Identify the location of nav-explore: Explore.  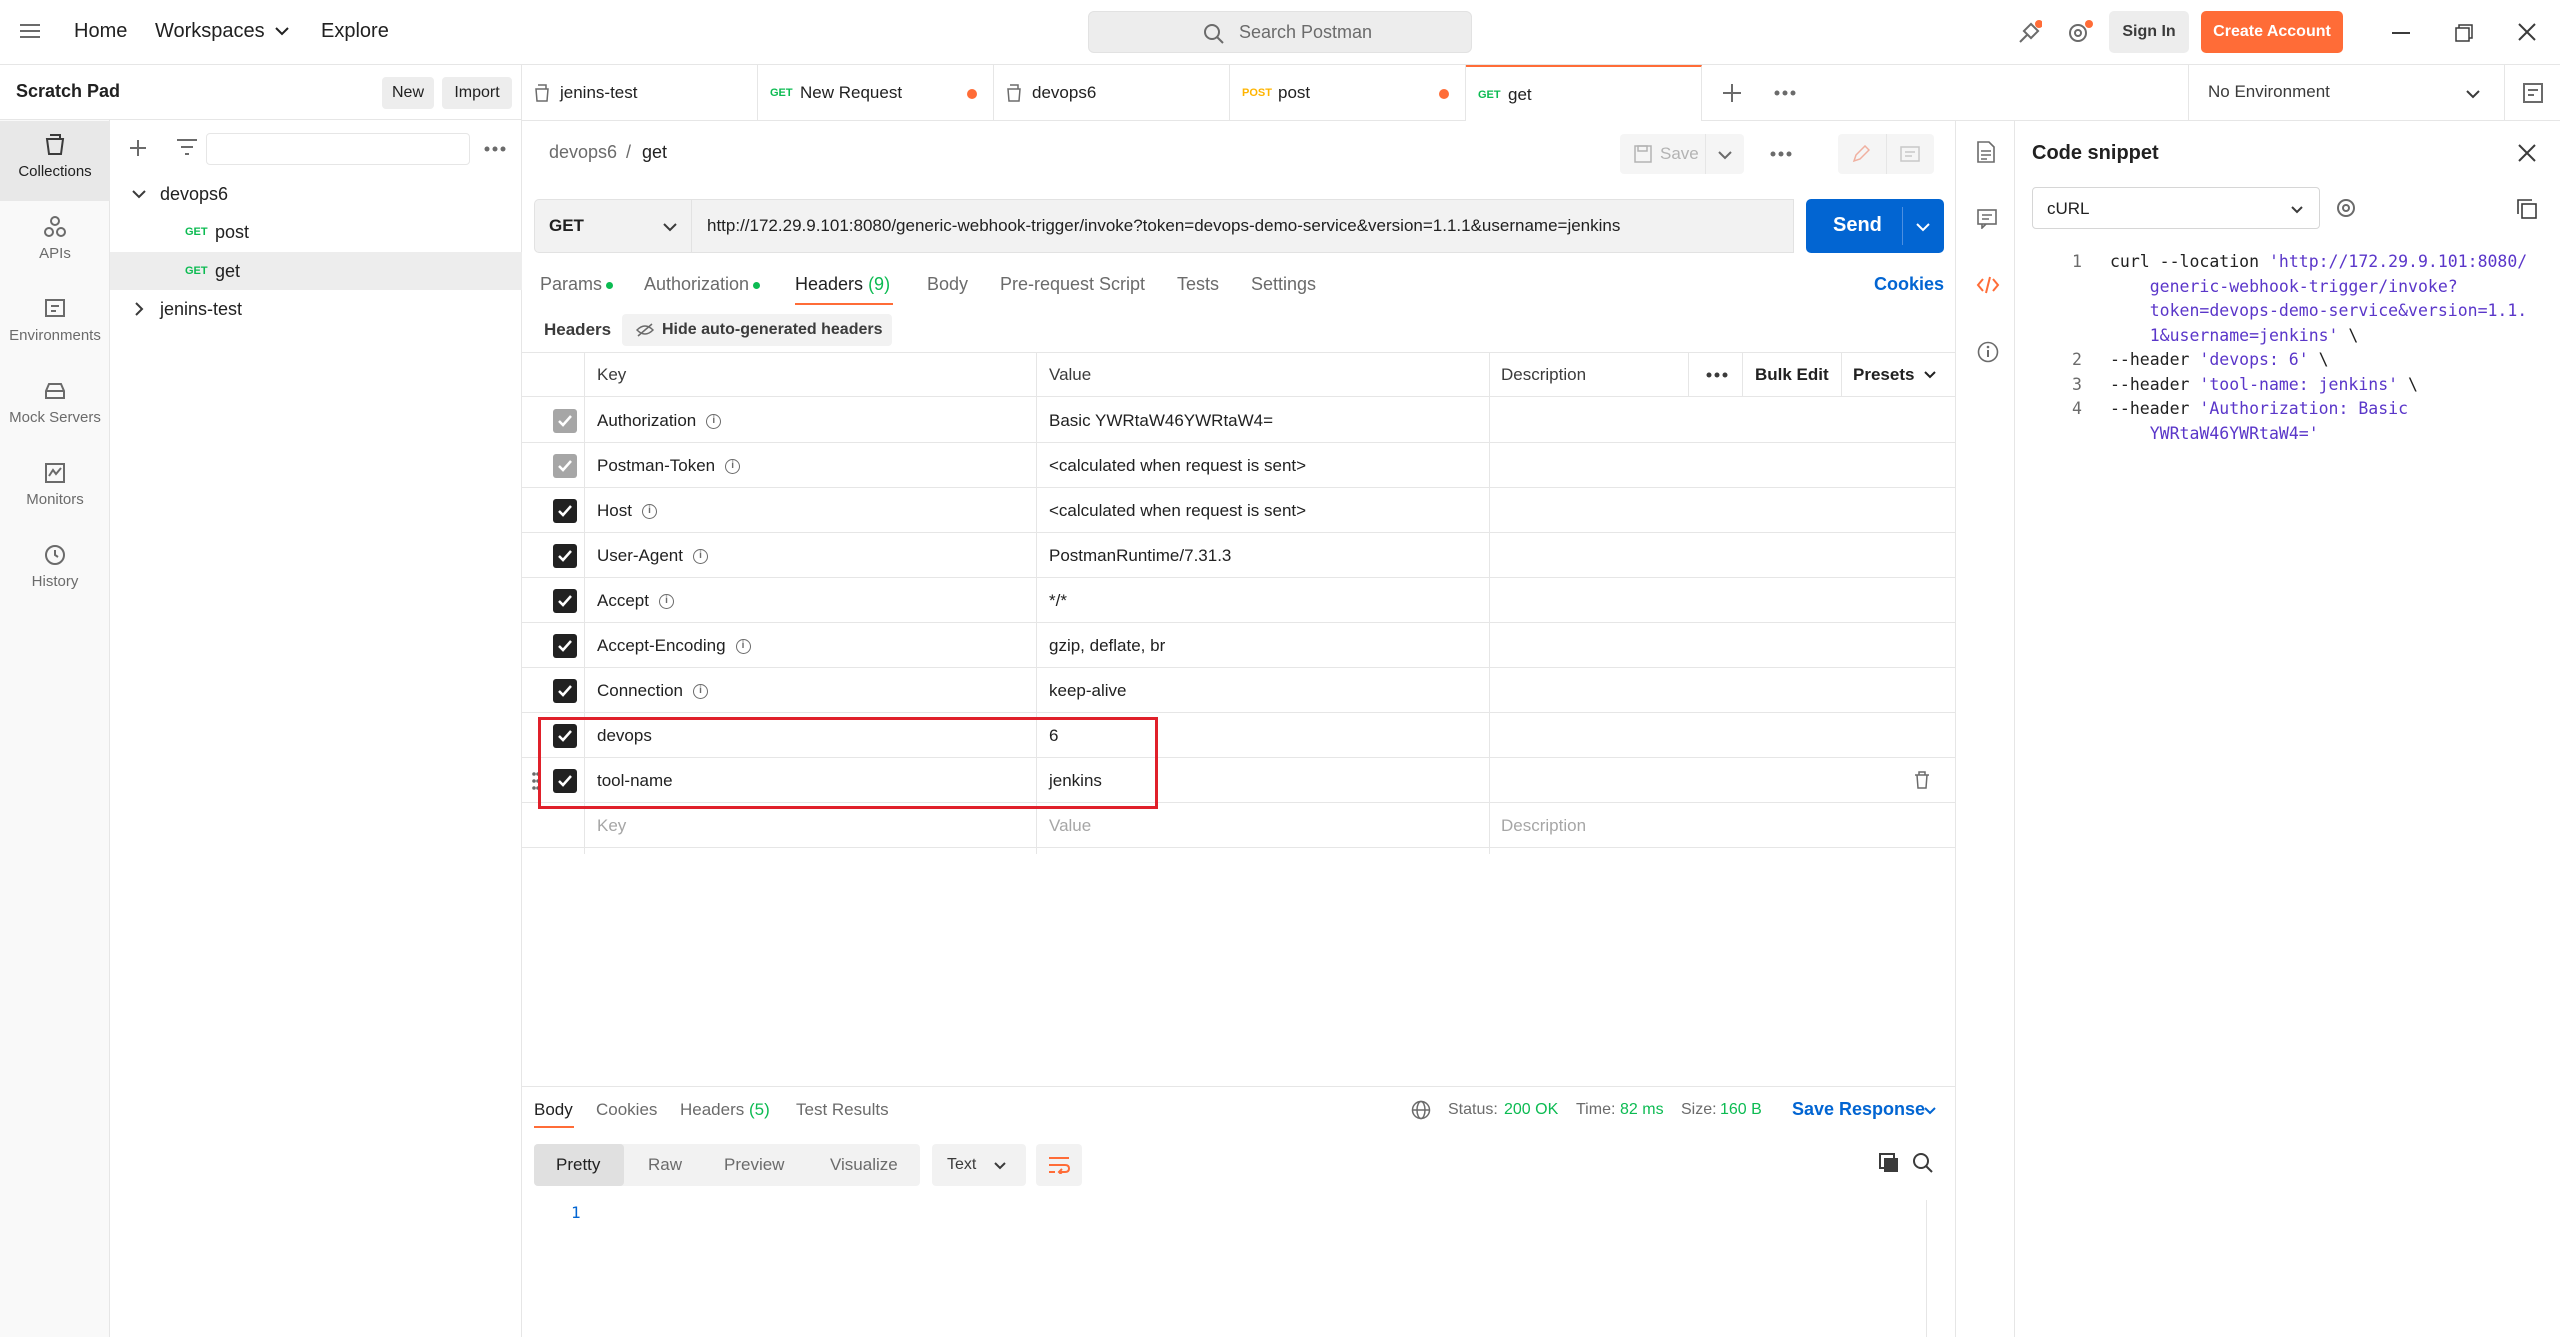
(355, 31).